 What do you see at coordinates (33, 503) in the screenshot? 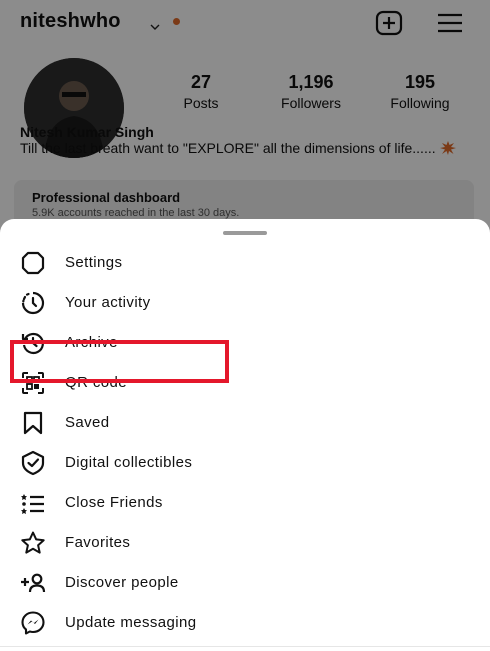
I see `close-friends-list-icon` at bounding box center [33, 503].